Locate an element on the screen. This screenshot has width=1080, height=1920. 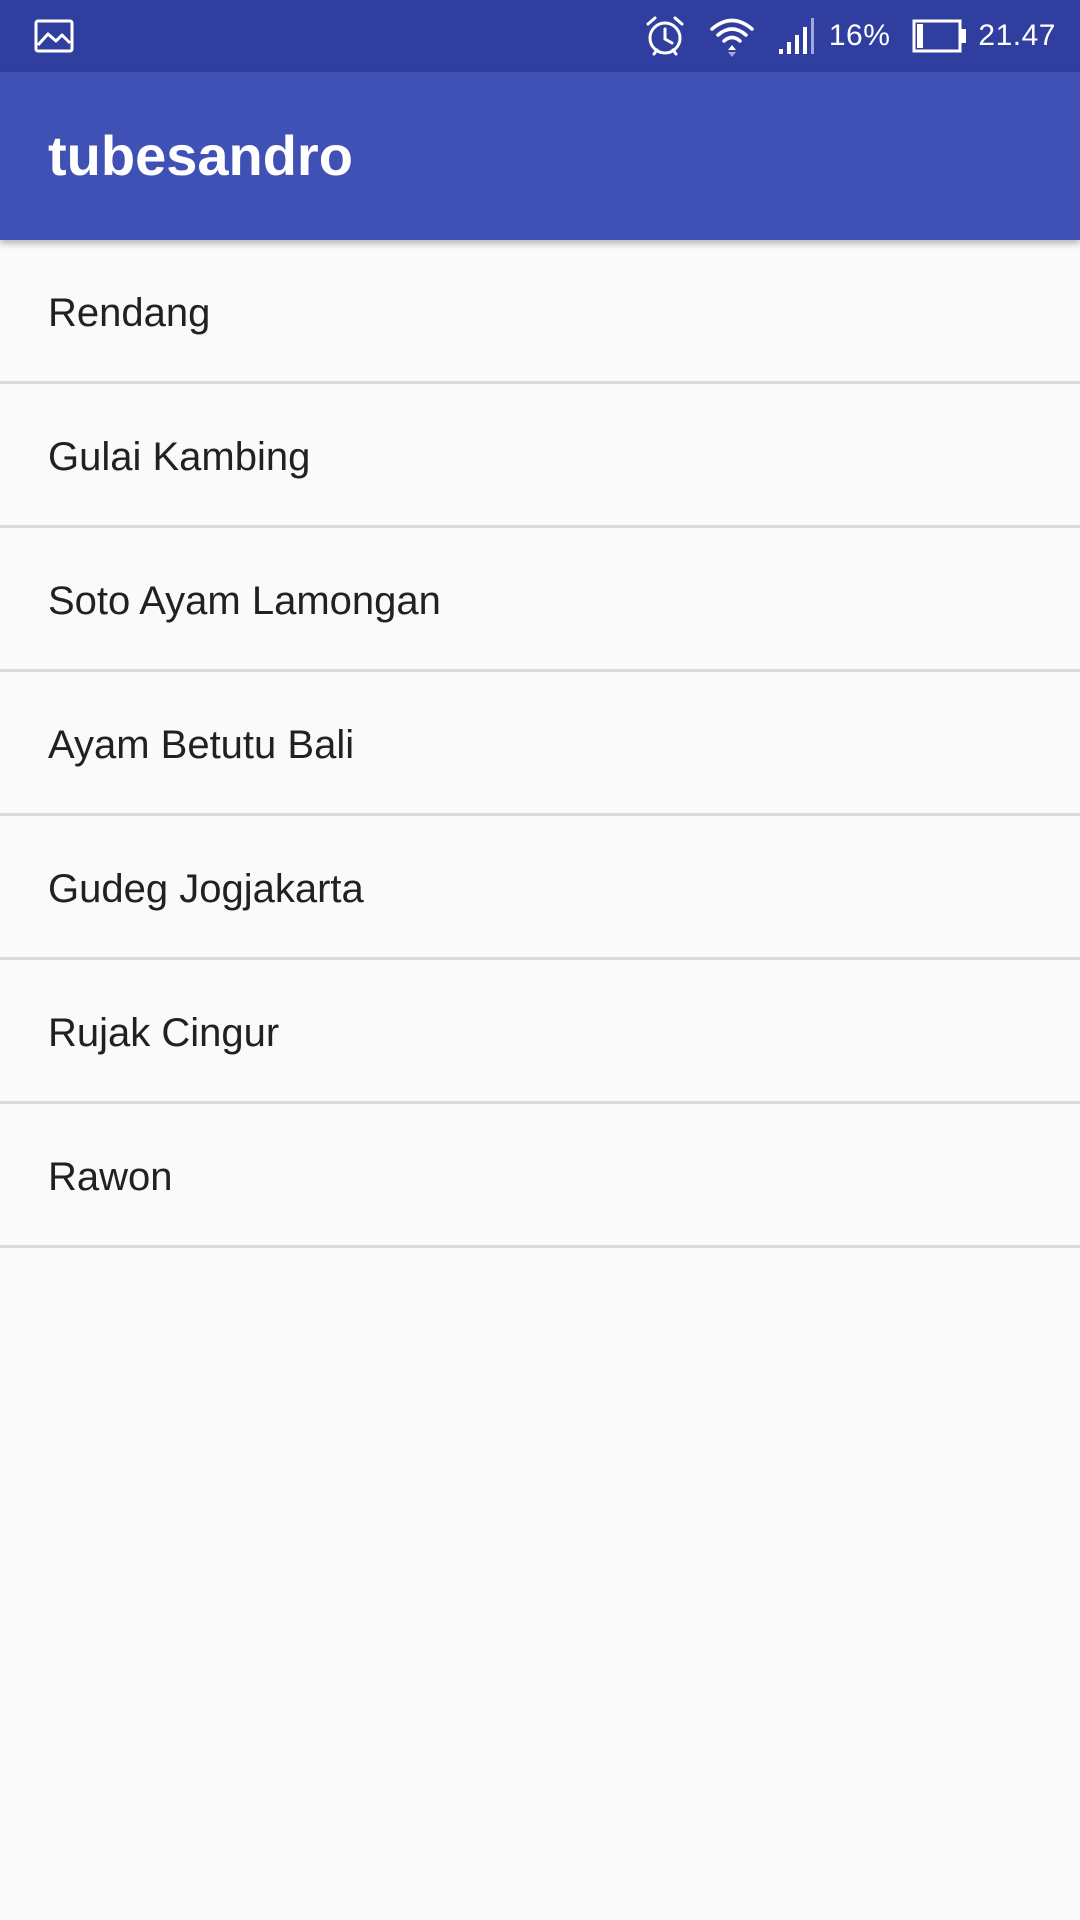
list-item-label: Gulai Kambing is located at coordinates (179, 457).